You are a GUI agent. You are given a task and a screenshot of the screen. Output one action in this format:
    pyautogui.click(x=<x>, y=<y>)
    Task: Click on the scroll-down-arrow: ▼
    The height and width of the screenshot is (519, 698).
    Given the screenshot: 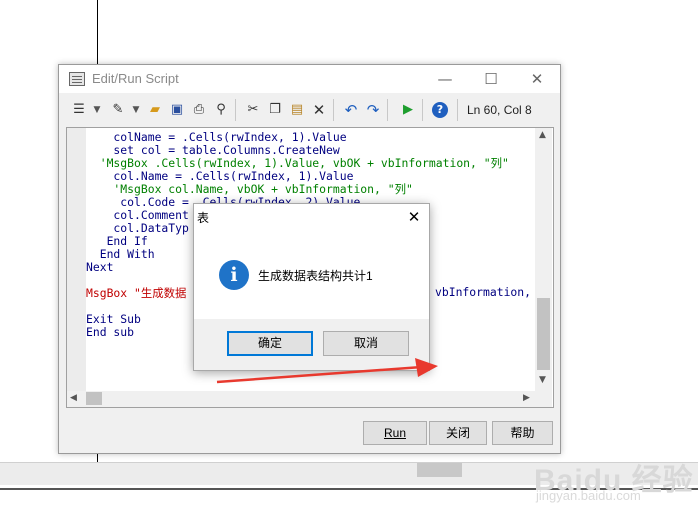 What is the action you would take?
    pyautogui.click(x=542, y=380)
    